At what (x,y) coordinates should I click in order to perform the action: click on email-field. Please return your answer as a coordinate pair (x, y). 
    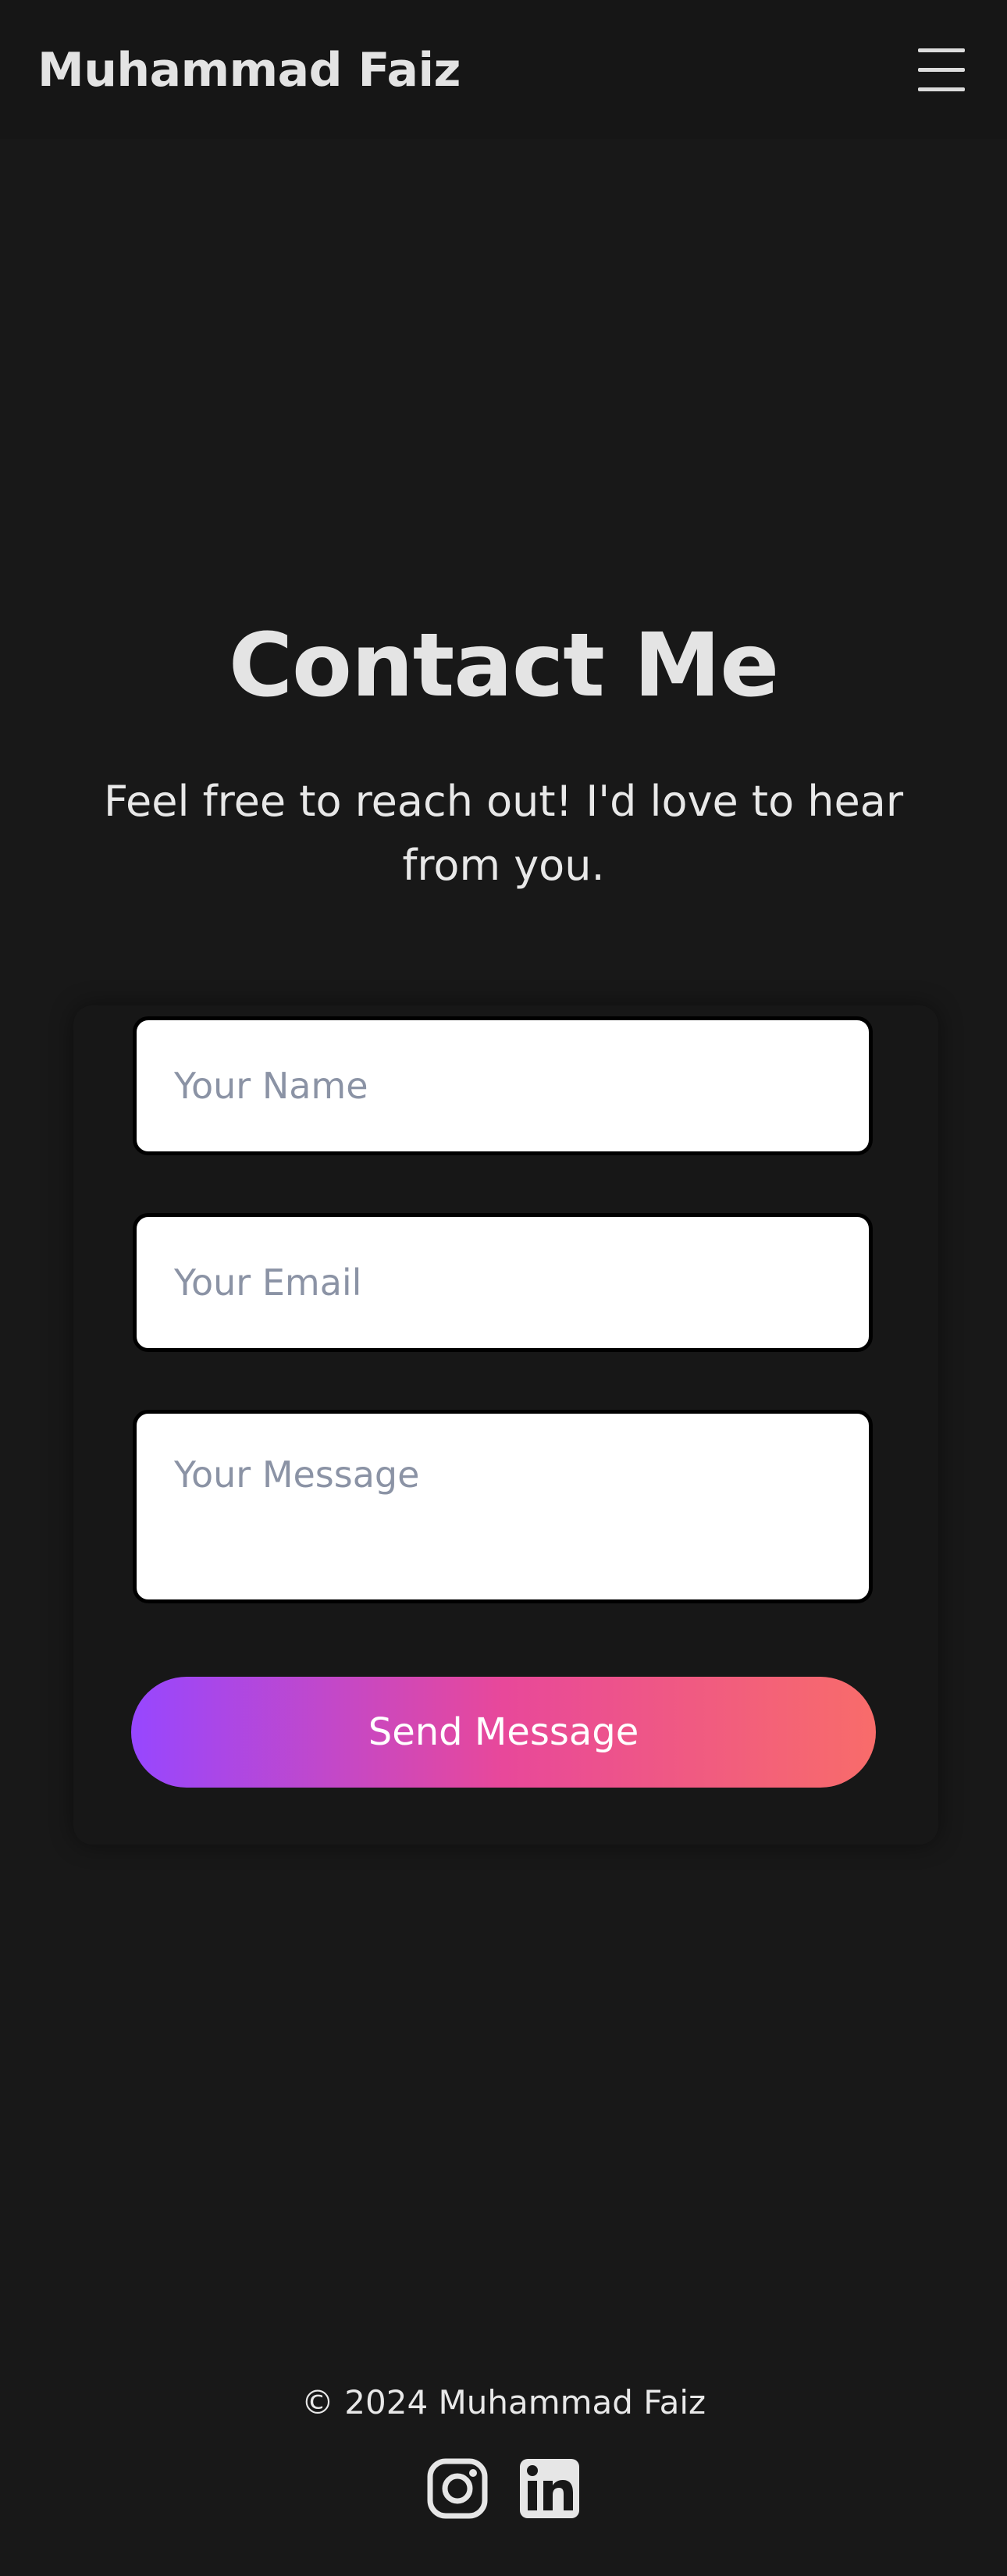
    Looking at the image, I should click on (503, 1282).